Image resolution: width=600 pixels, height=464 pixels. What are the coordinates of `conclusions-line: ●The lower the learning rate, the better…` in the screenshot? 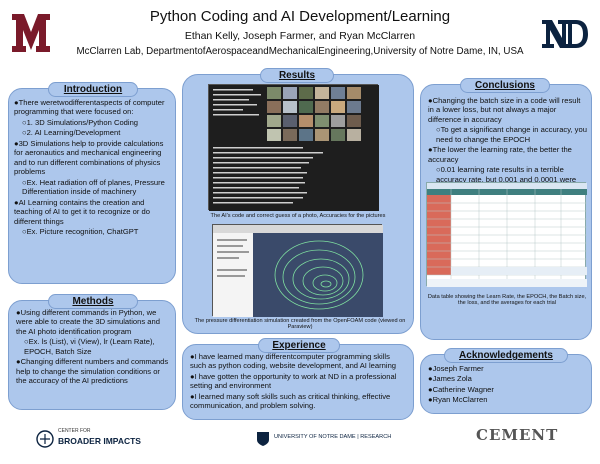 It's located at (500, 154).